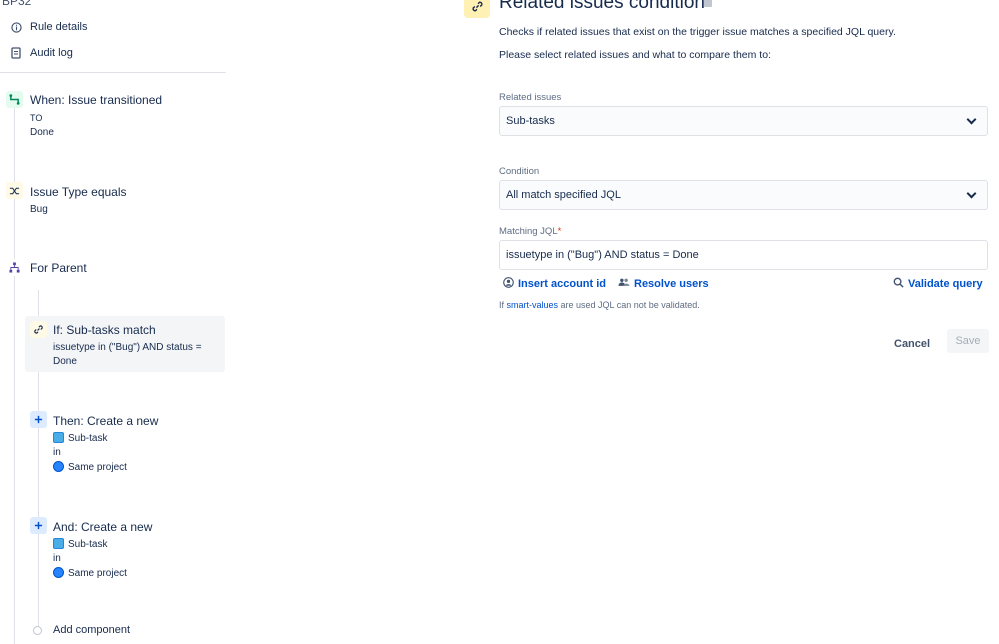  What do you see at coordinates (39, 209) in the screenshot?
I see `condition-value: Bug` at bounding box center [39, 209].